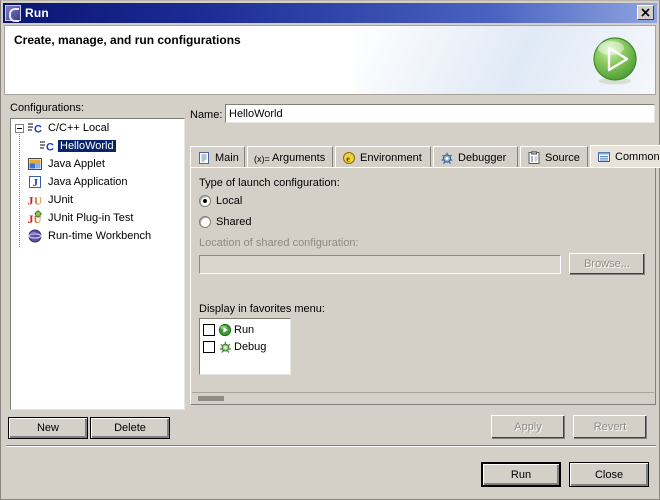  I want to click on radio-local-indicator, so click(205, 201).